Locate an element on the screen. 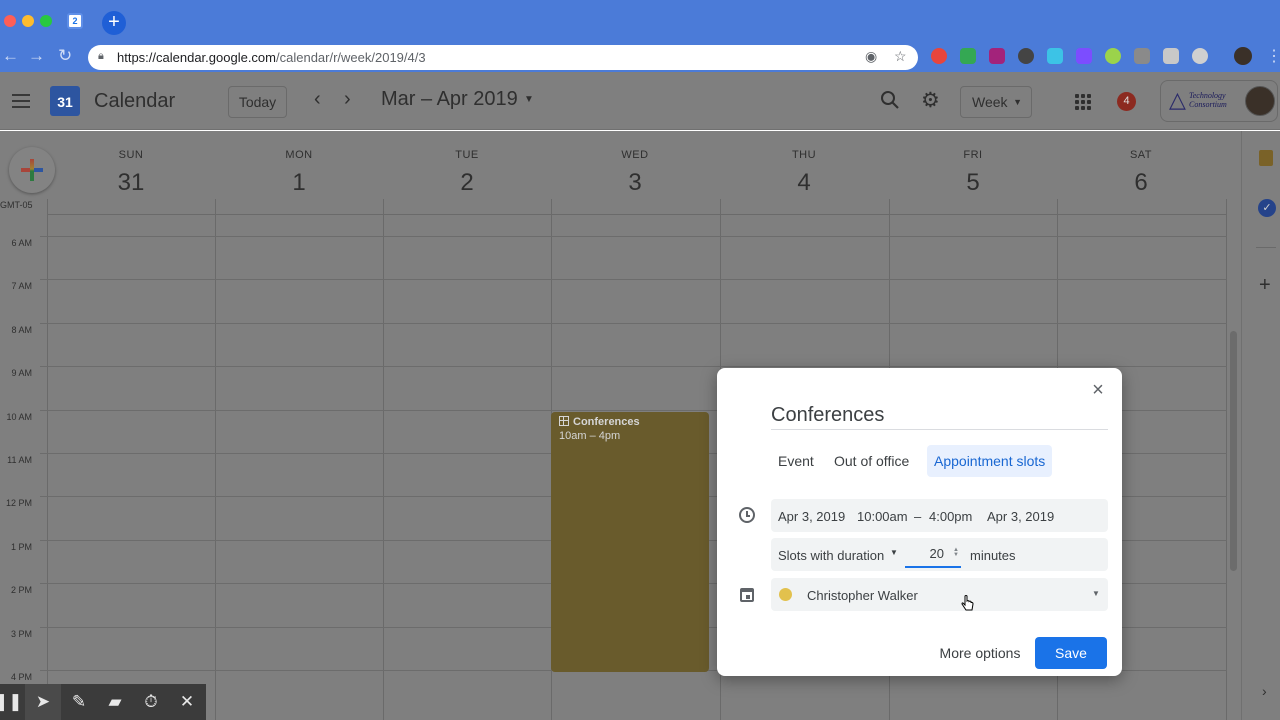 The image size is (1280, 720). eye-icon: ◉ is located at coordinates (871, 56).